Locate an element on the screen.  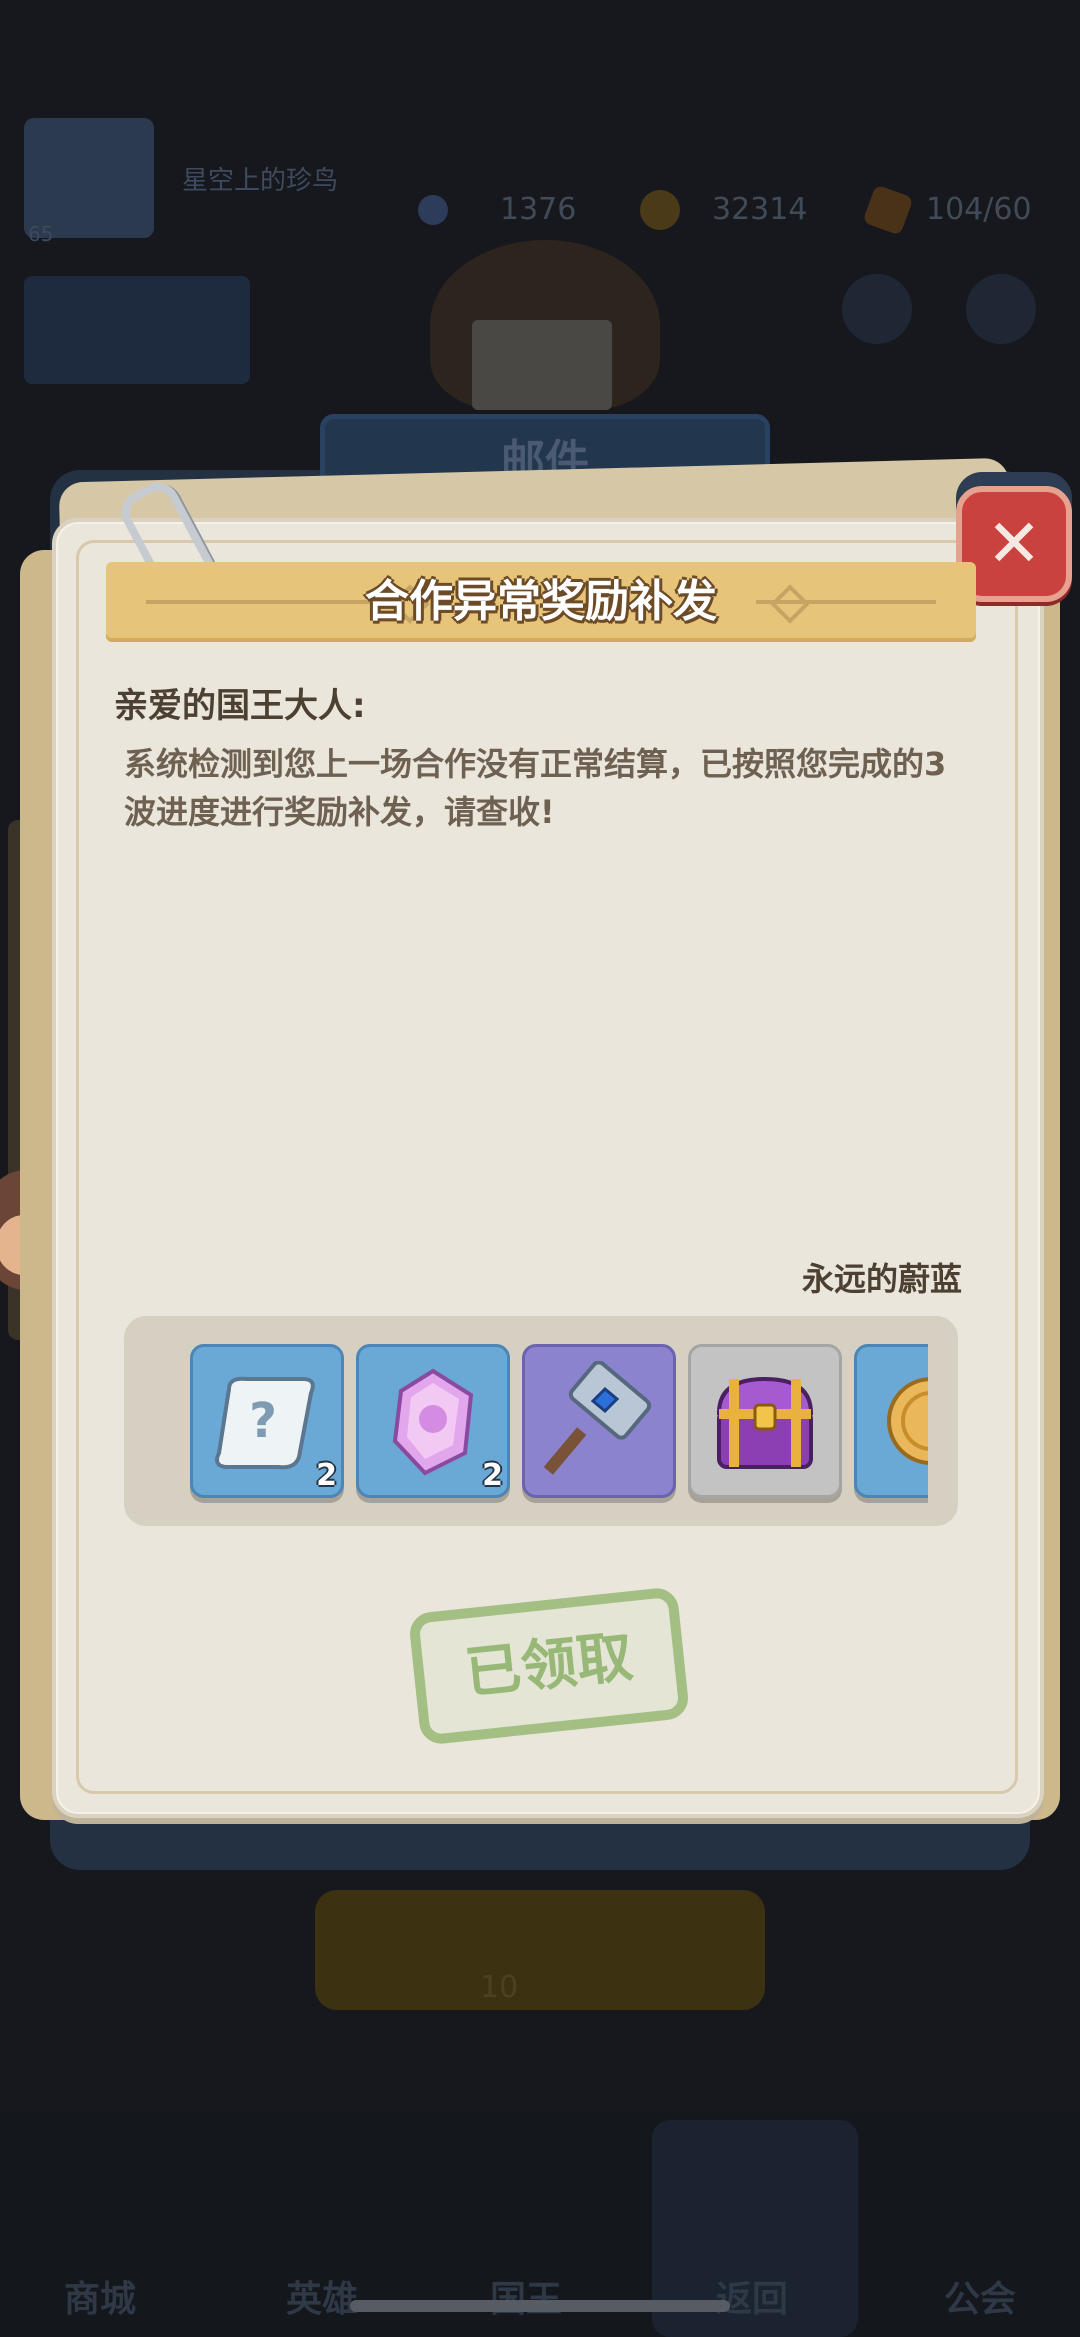
mail-body: 系统检测到您上一场合作没有正常结算，已按照您完成的3波进度进行奖励补发，请查收! is located at coordinates (535, 788).